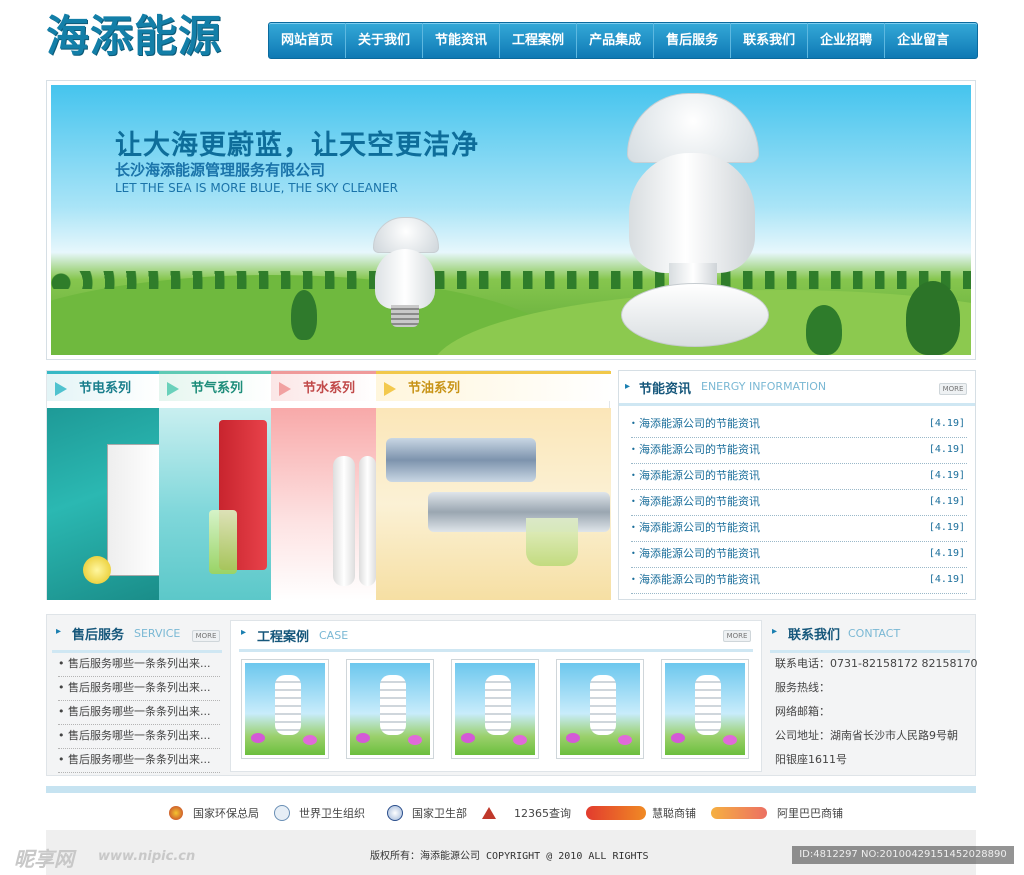  I want to click on case-box: ▸ 工程案例 CASE MORE, so click(496, 696).